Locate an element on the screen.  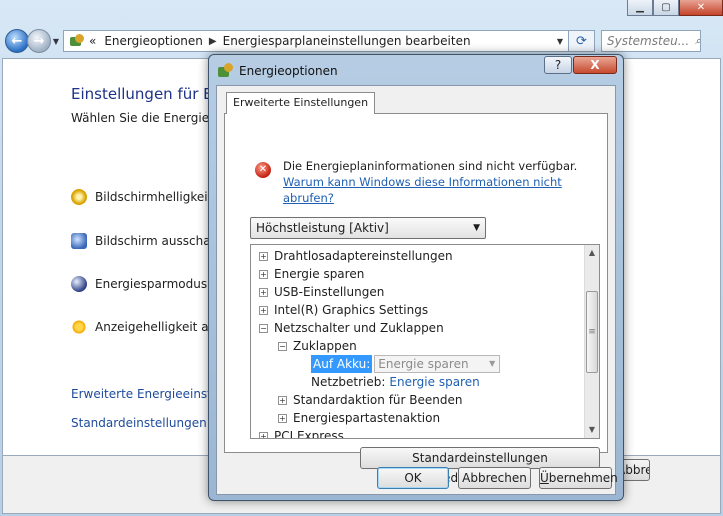
tree-item: + Standardaktion für Beenden is located at coordinates (370, 400).